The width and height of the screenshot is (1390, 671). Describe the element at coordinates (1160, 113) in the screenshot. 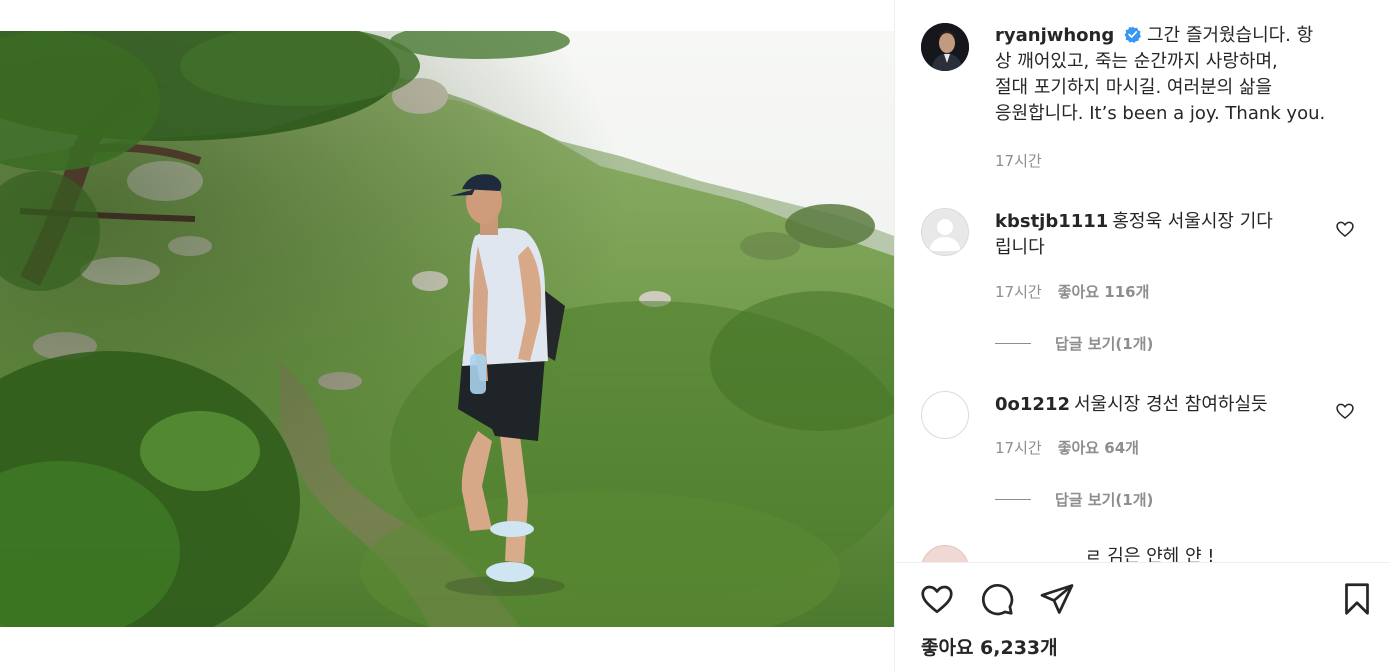

I see `caption-line-4: 응원합니다. It’s been a joy. Thank you.` at that location.